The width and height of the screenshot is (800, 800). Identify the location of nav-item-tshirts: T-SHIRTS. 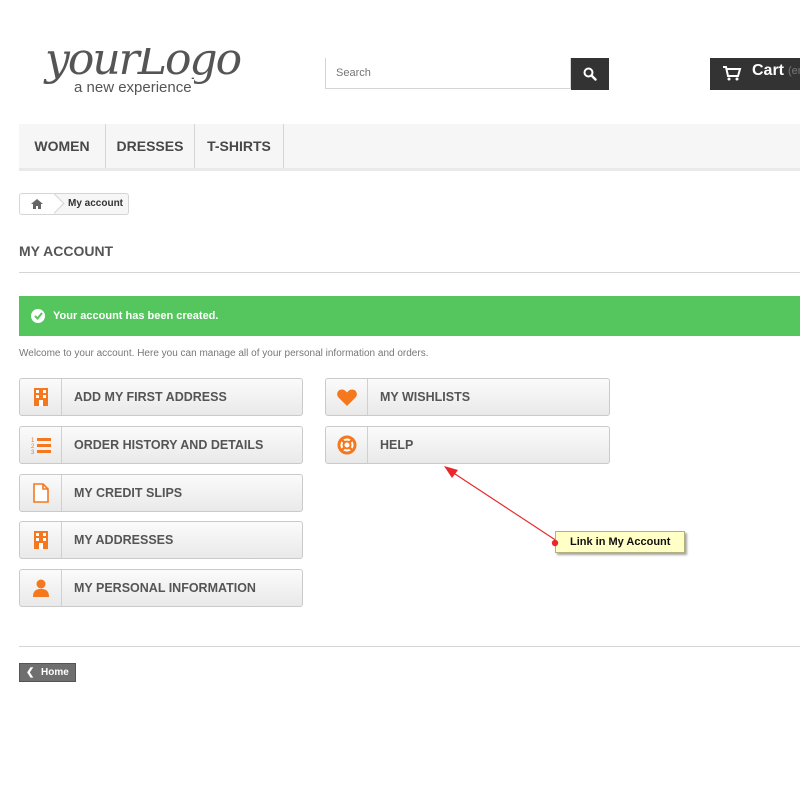
(239, 146).